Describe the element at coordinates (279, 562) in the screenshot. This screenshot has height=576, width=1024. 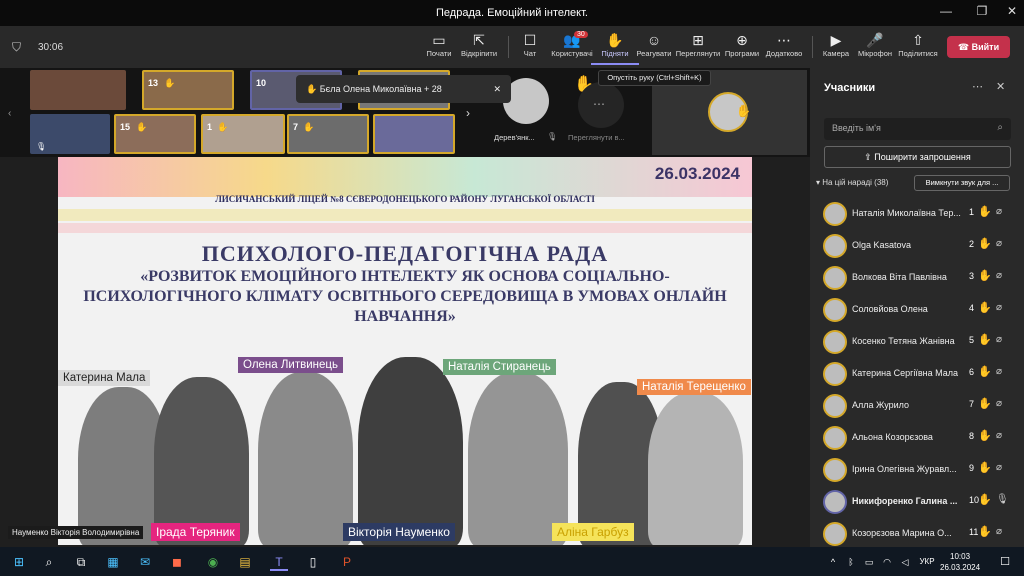
I see `teams-icon: T` at that location.